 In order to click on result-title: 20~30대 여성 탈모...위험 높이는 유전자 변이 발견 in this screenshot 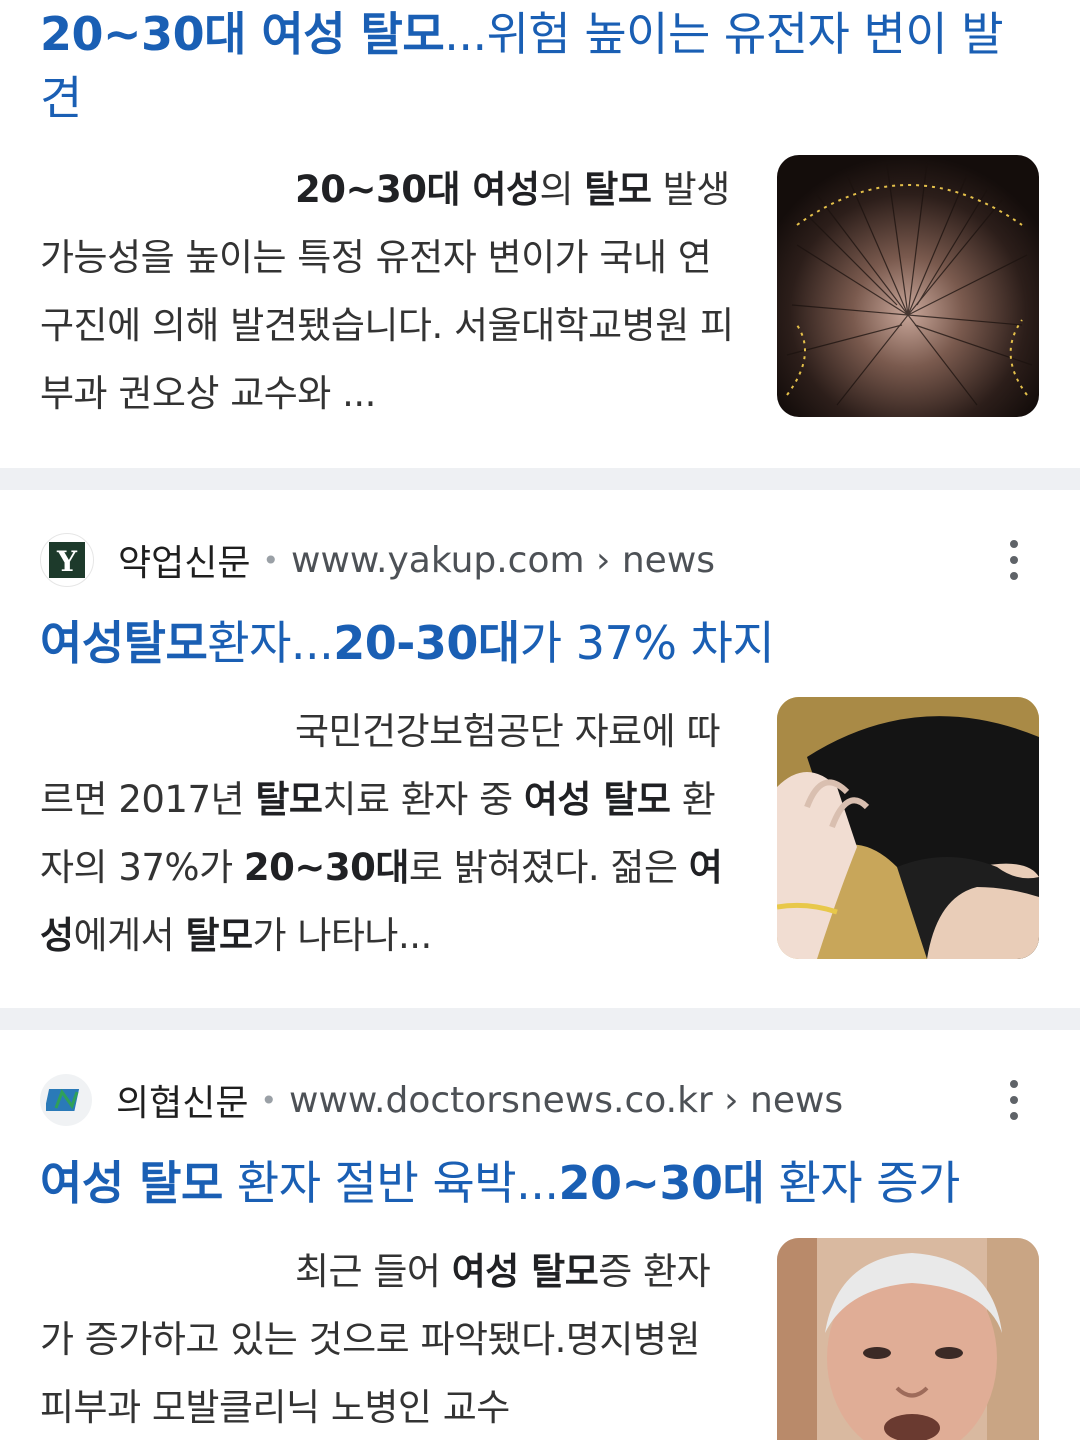, I will do `click(535, 66)`.